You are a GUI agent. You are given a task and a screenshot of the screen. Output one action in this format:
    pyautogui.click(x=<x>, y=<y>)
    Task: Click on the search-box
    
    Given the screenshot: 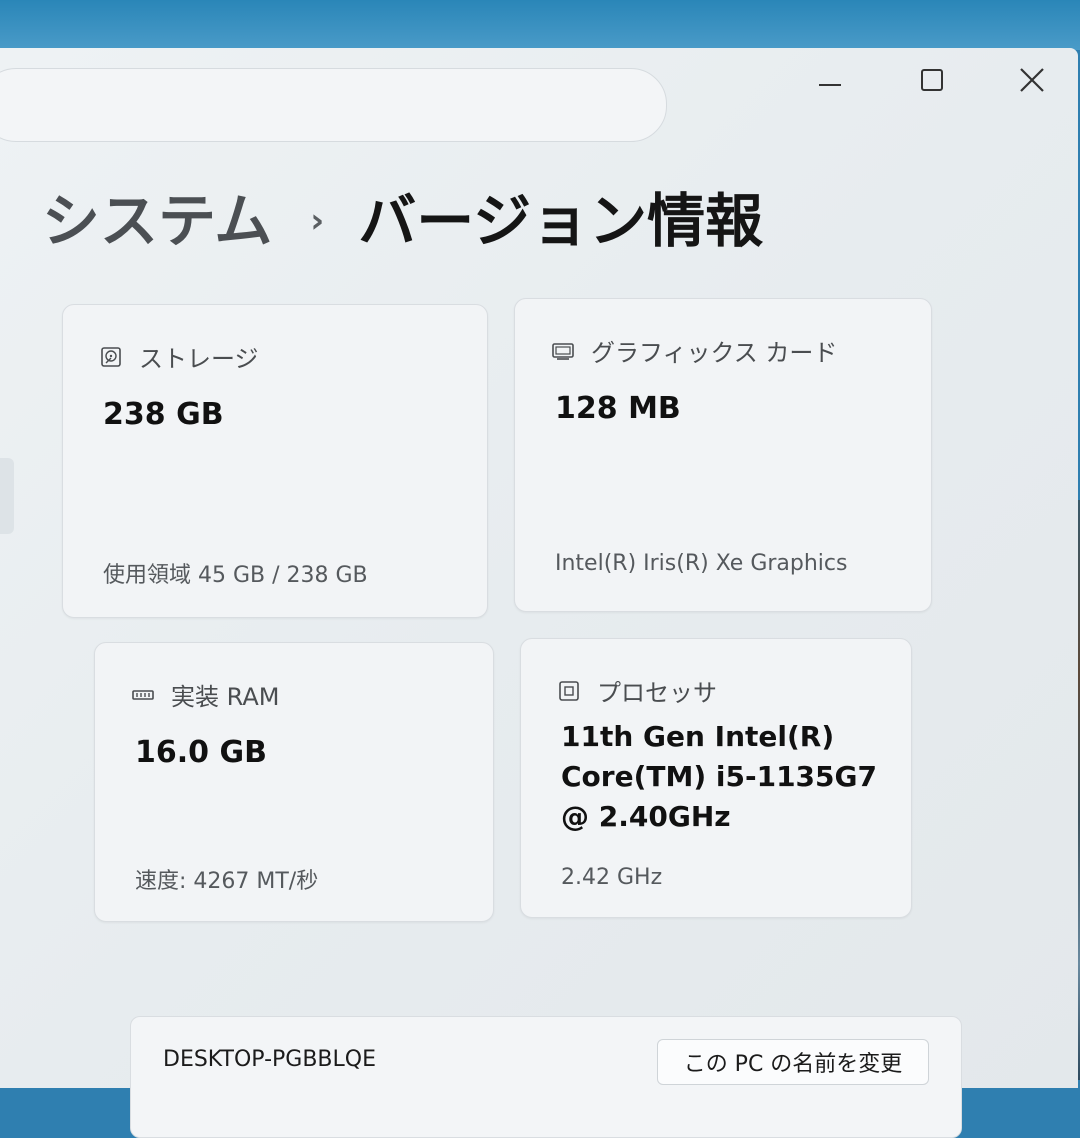 What is the action you would take?
    pyautogui.click(x=333, y=105)
    